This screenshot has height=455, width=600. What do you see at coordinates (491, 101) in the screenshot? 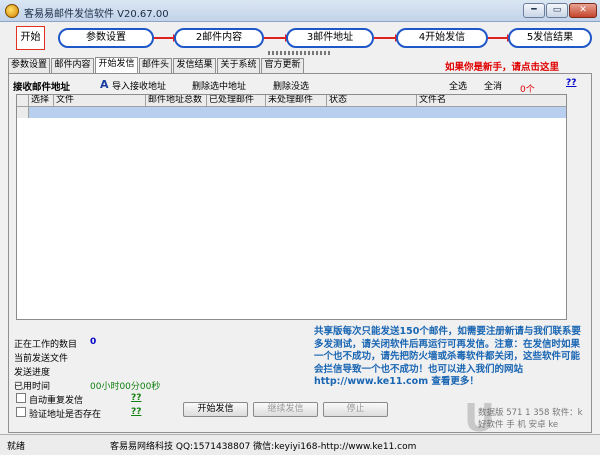
I see `column-header-filename: 文件名` at bounding box center [491, 101].